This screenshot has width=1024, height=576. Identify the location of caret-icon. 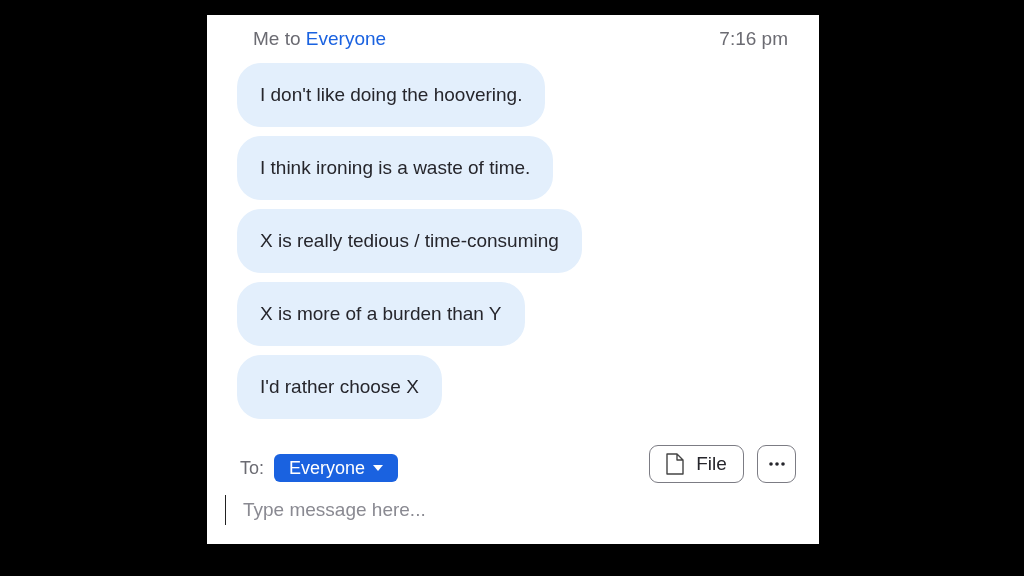
(378, 468).